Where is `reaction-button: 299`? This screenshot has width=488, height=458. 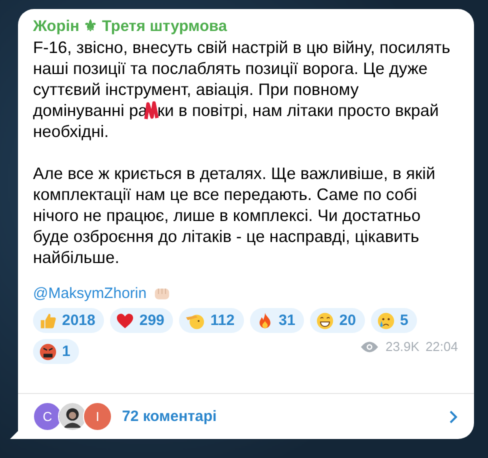 reaction-button: 299 is located at coordinates (142, 320).